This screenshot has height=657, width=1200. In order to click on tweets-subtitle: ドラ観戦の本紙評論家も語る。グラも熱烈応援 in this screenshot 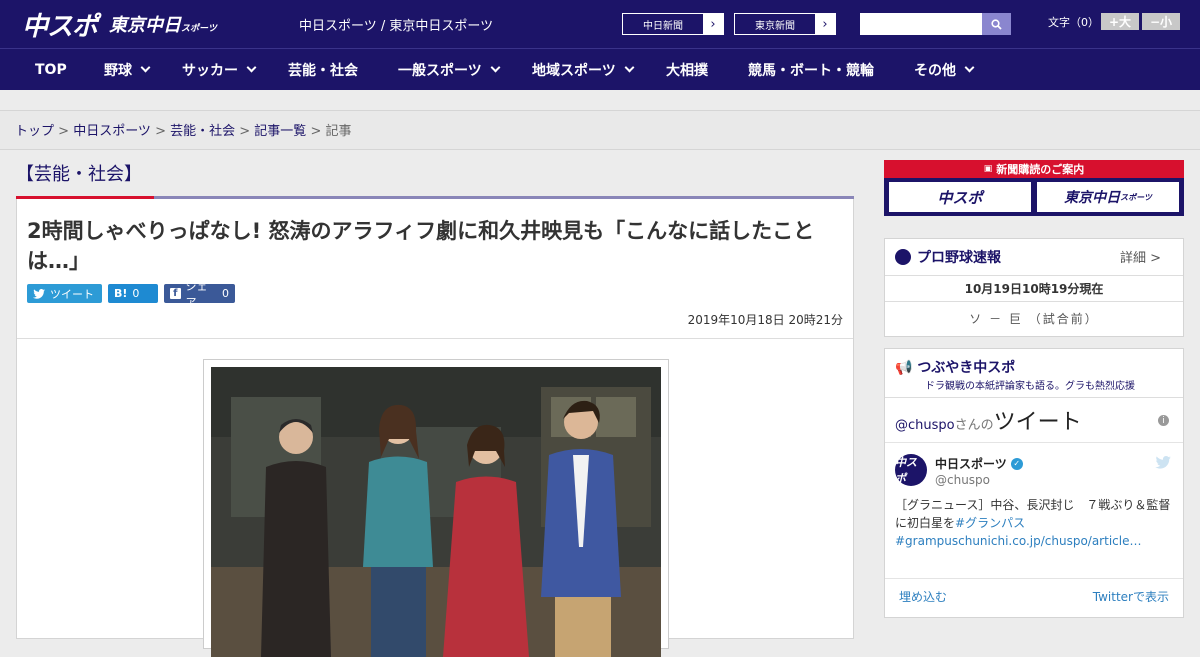, I will do `click(1030, 386)`.